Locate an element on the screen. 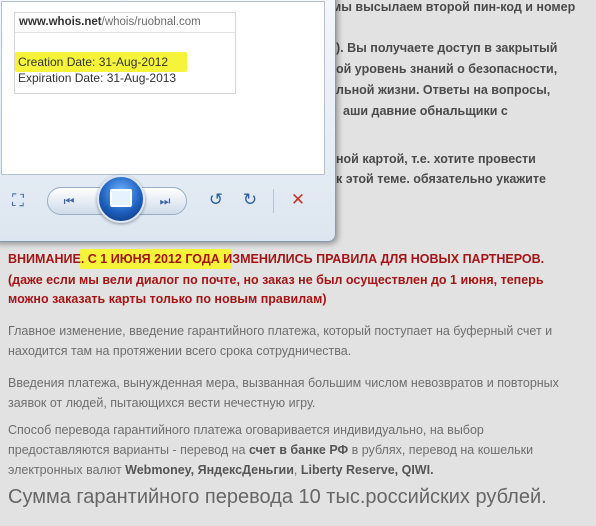  rotate-right-icon: ↻ is located at coordinates (250, 200).